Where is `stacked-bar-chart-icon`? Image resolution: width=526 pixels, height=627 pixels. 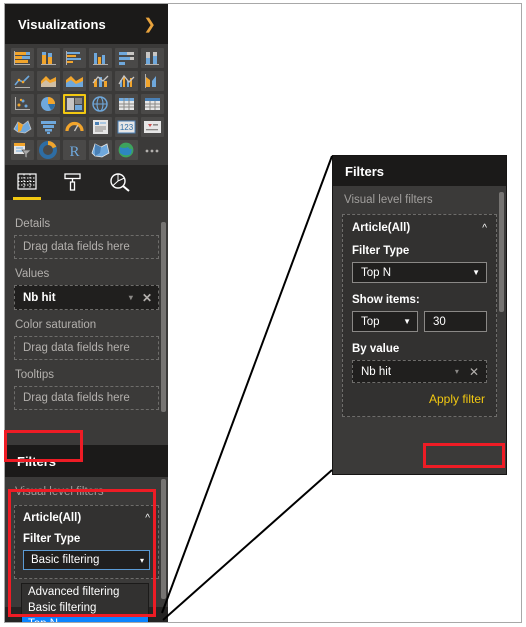
stacked-bar-chart-icon is located at coordinates (22, 58).